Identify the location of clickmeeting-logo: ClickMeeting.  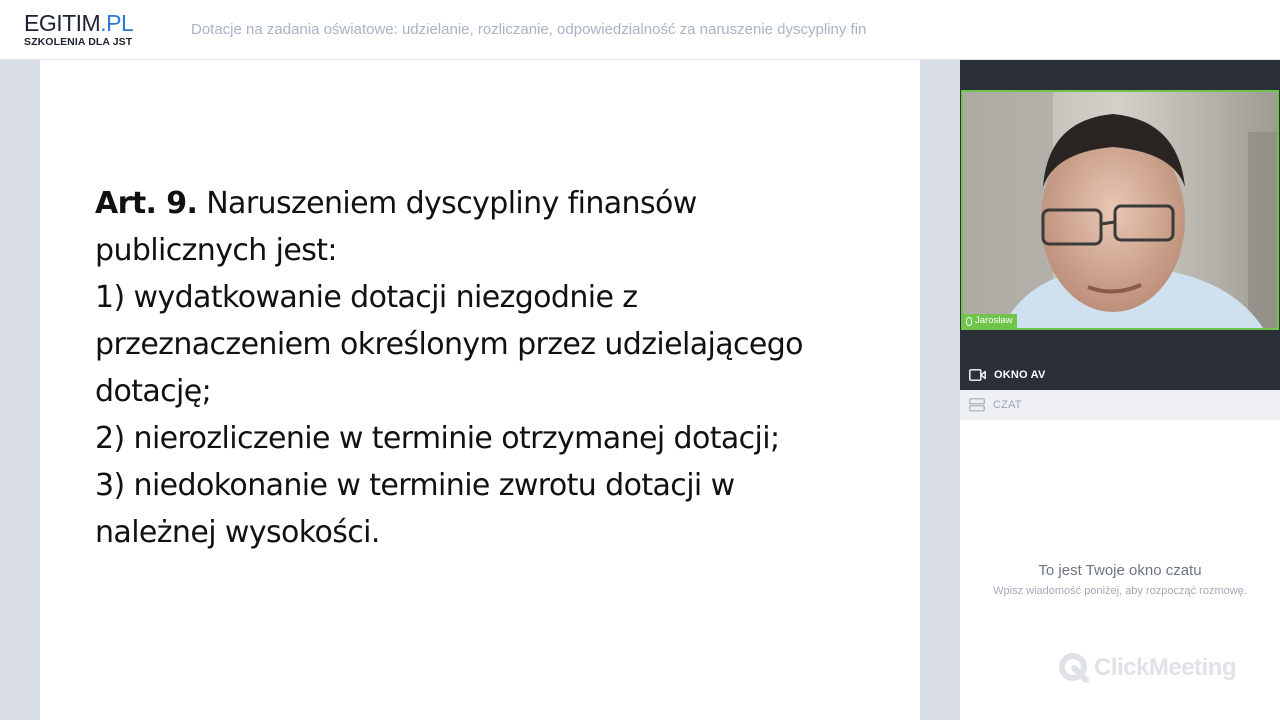
(1147, 668).